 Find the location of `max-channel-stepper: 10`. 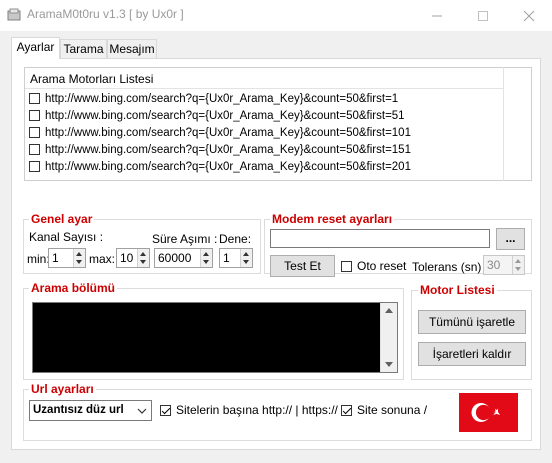

max-channel-stepper: 10 is located at coordinates (133, 258).